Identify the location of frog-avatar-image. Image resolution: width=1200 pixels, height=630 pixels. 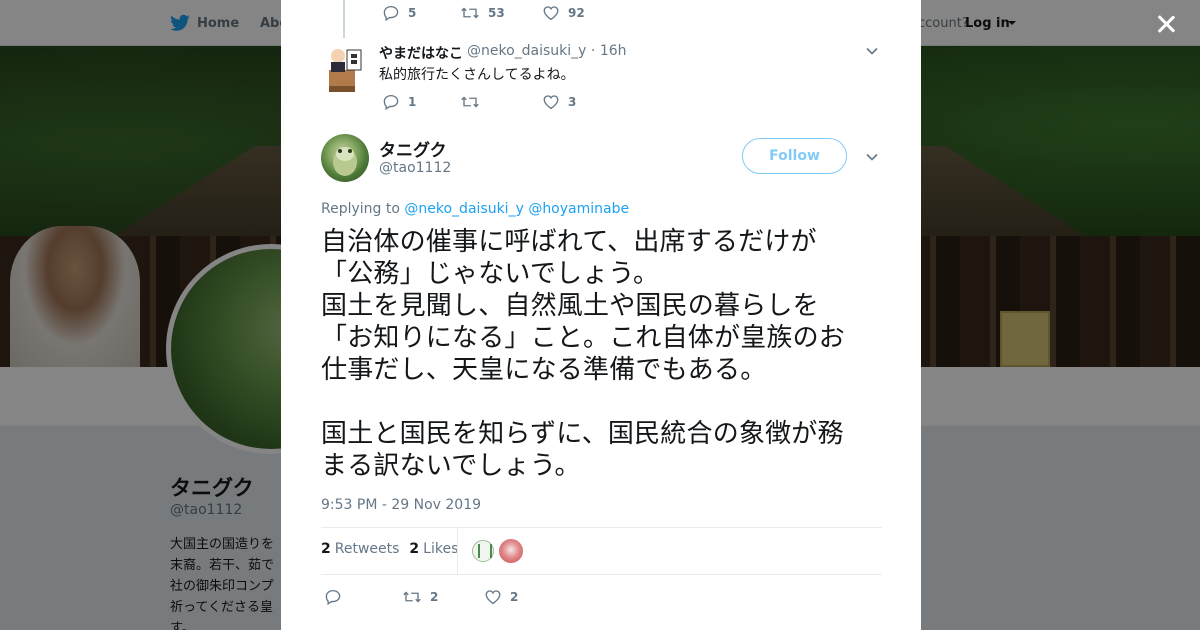
(345, 161).